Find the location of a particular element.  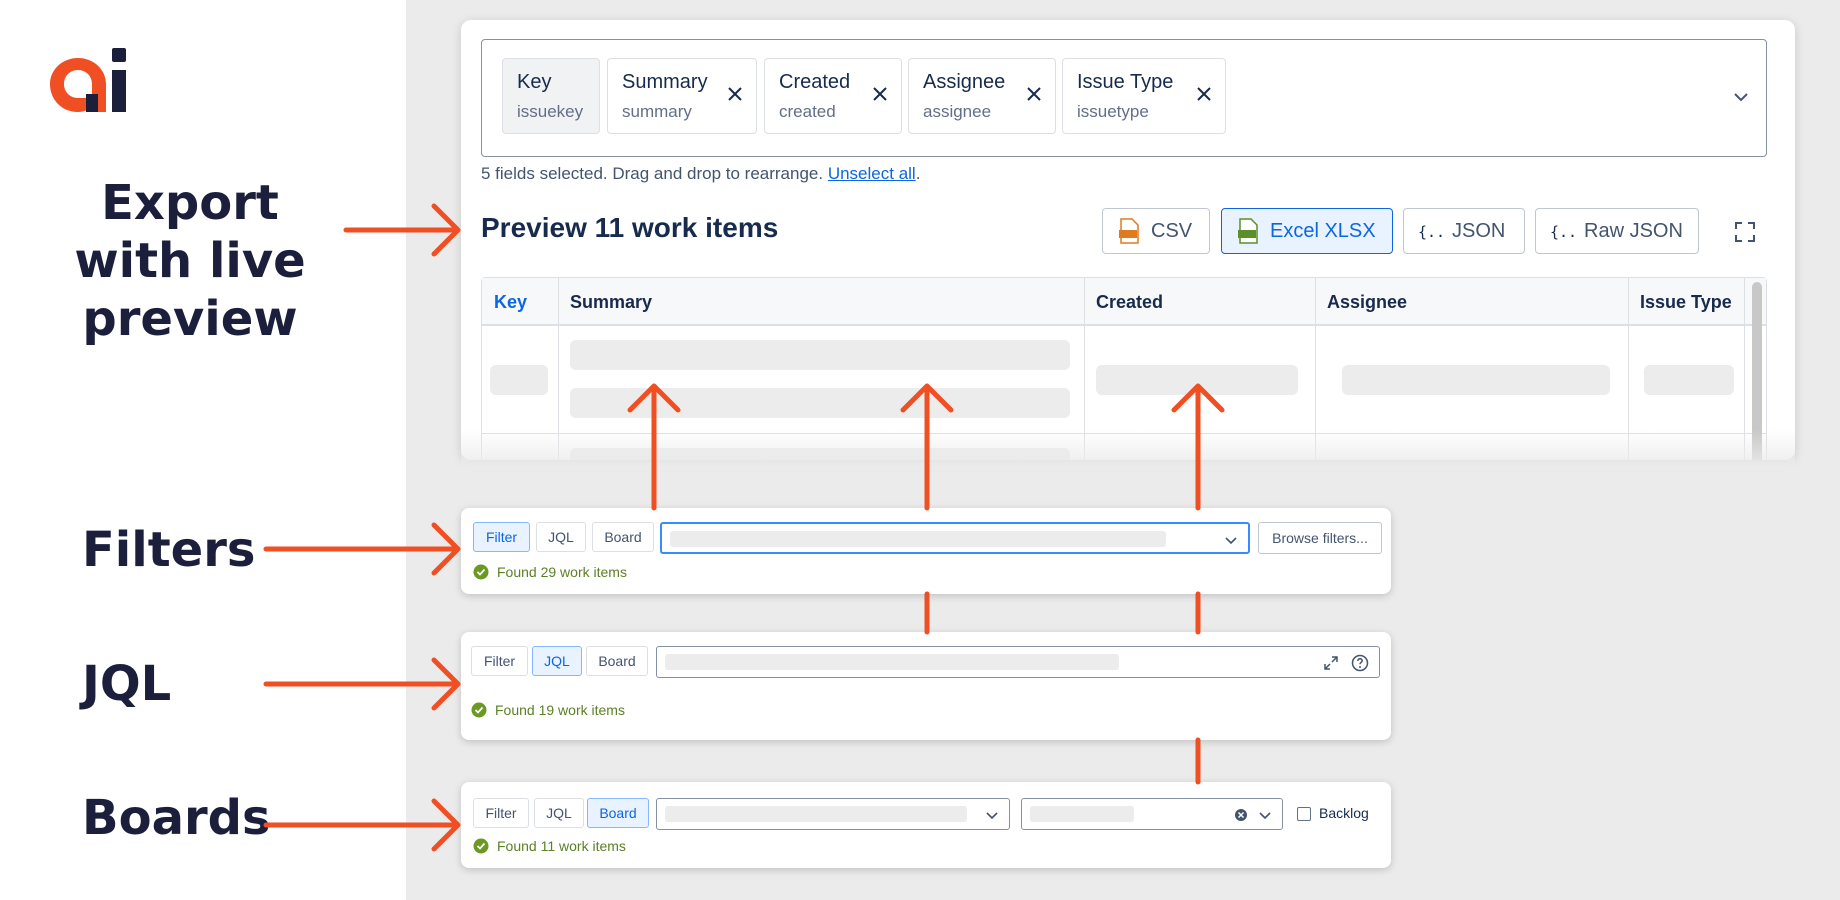

backlog-label: Backlog is located at coordinates (1344, 813).